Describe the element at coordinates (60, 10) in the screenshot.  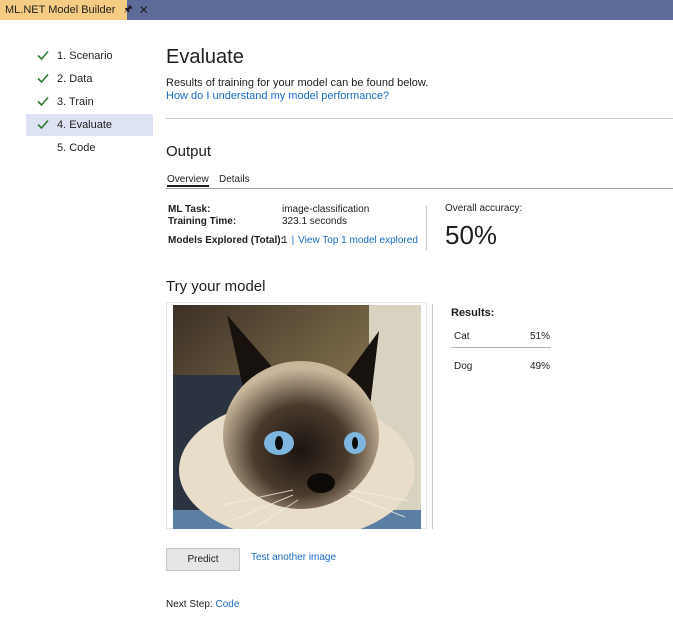
I see `document-tab-title: ML.NET Model Builder` at that location.